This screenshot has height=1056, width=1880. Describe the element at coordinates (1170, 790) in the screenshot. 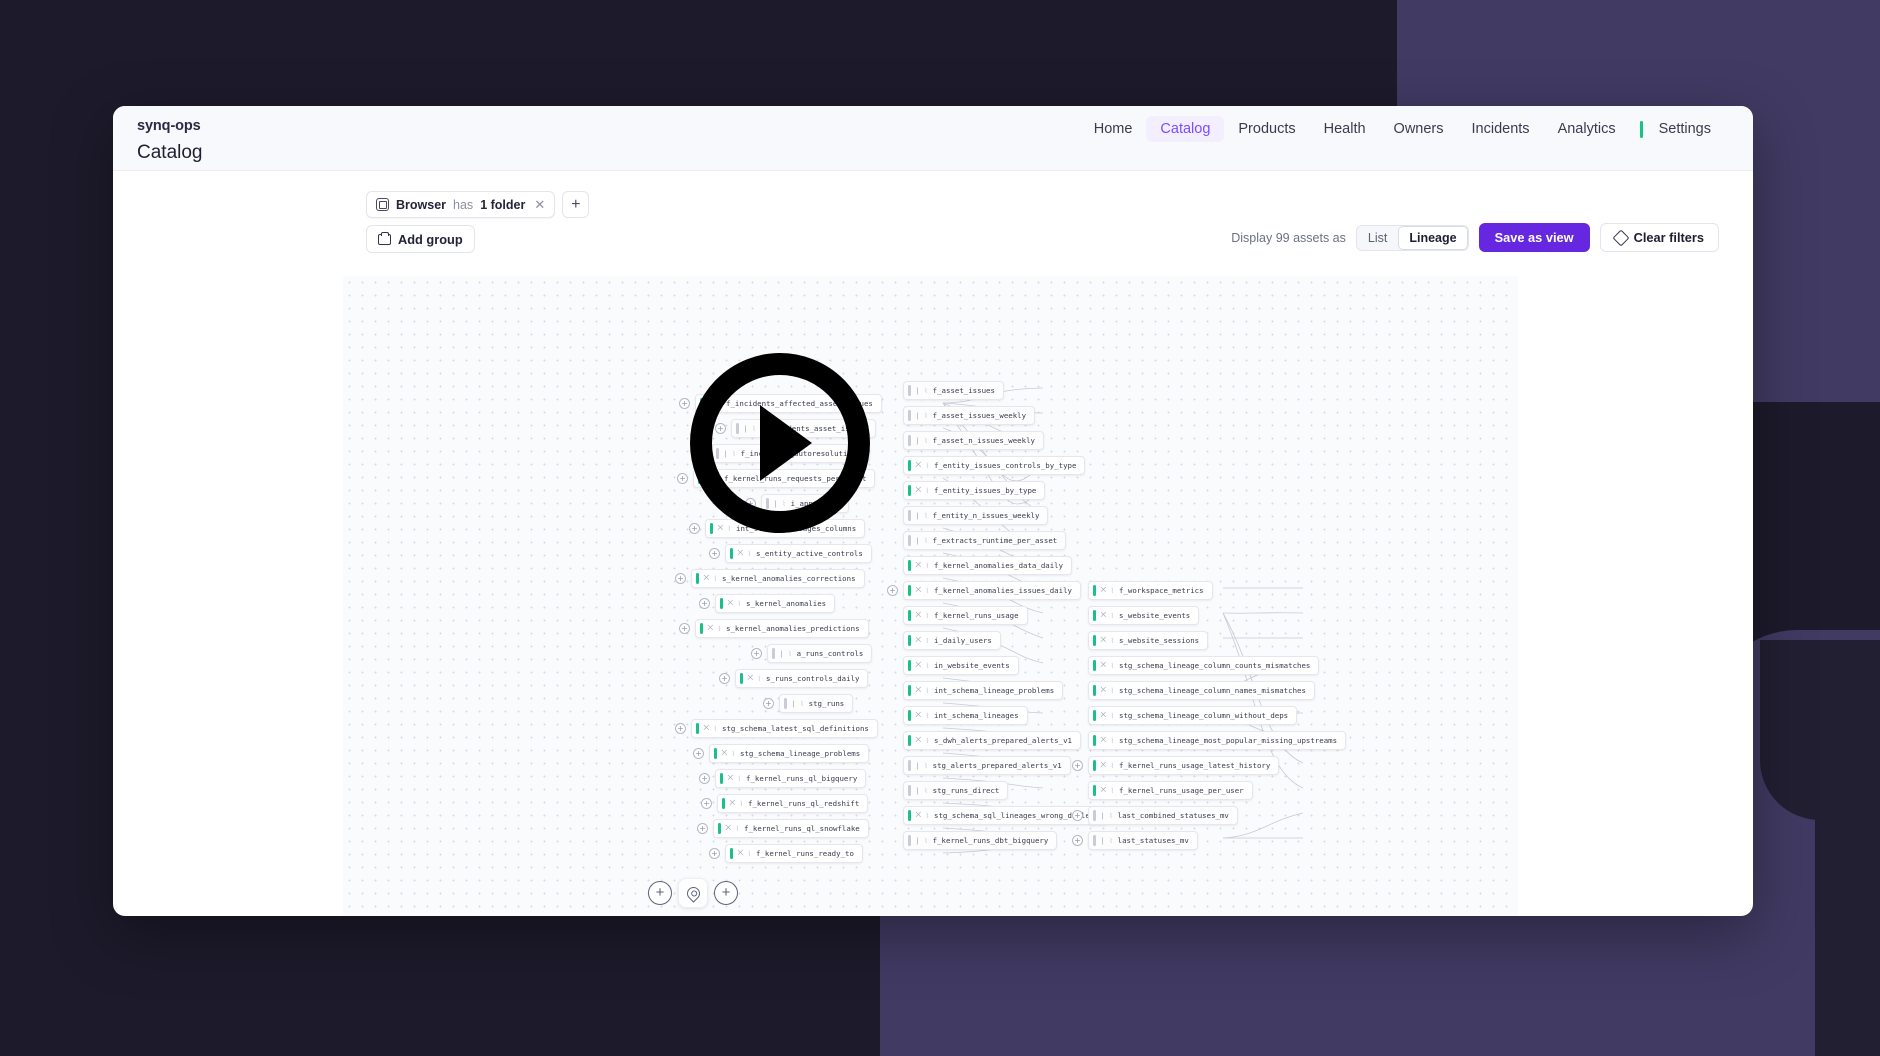

I see `lineage-node: ⨉ ⌇ f_kernel_runs_usage_per_user` at that location.